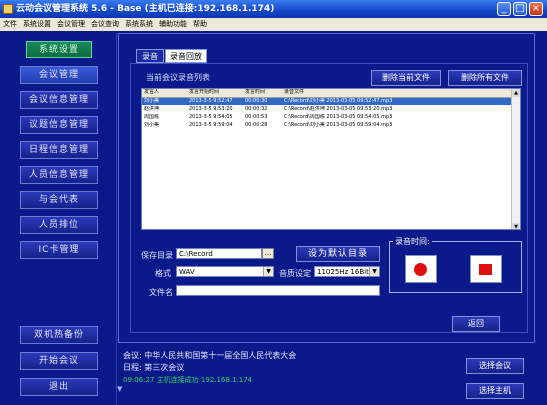  What do you see at coordinates (211, 117) in the screenshot?
I see `start-time-cell: 2013-3-5 9:54:05` at bounding box center [211, 117].